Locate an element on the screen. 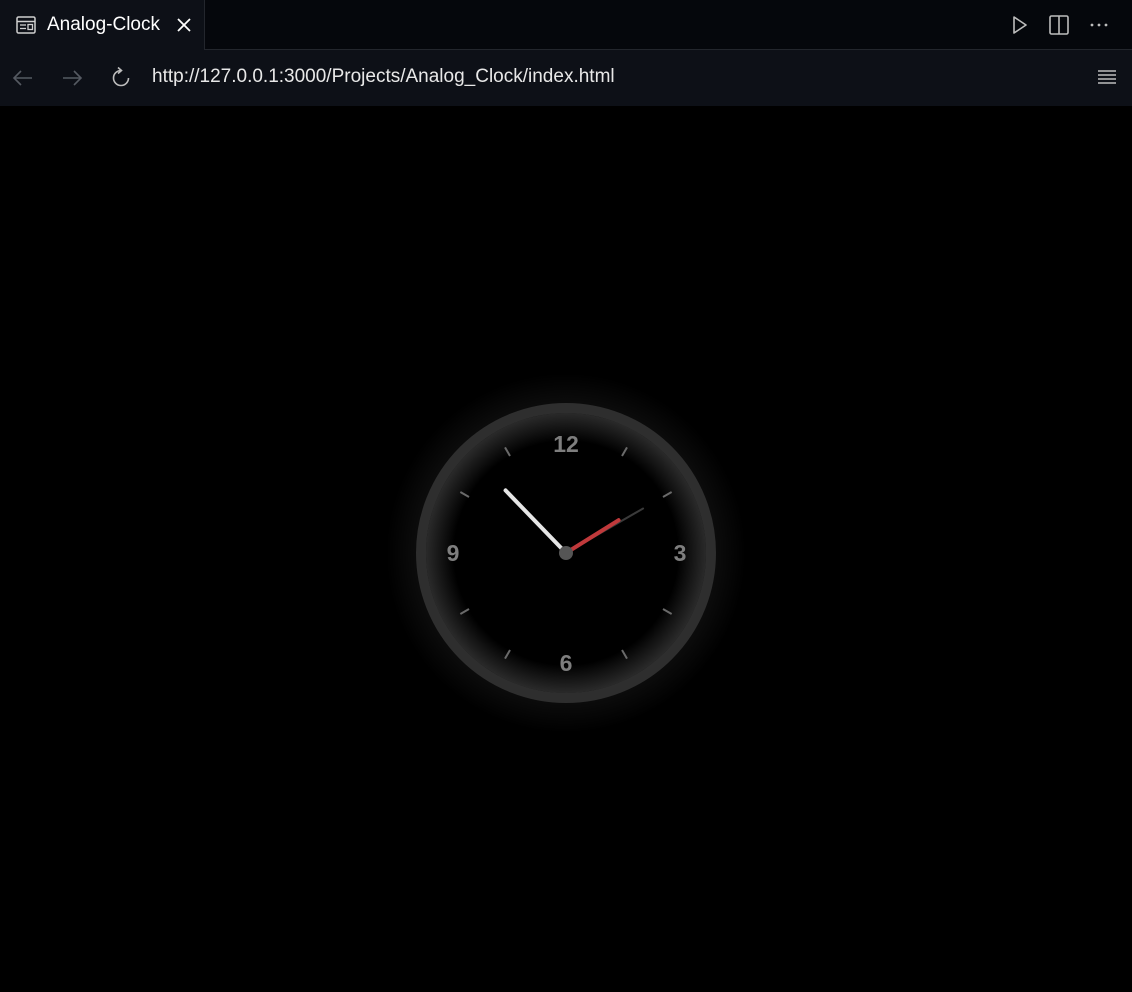  analog-clock: 12 3 6 9 is located at coordinates (566, 553).